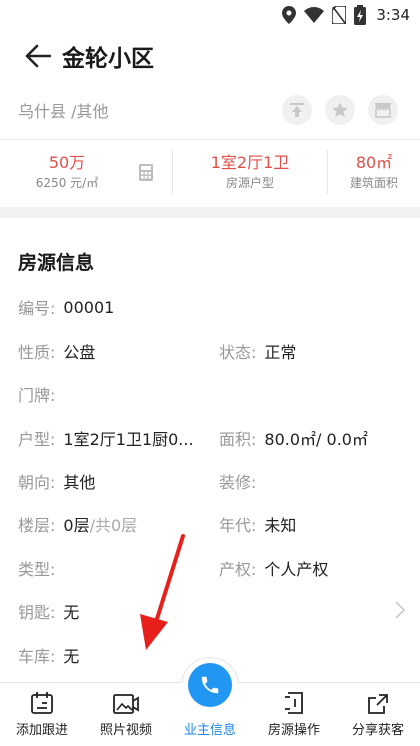 This screenshot has width=420, height=746. I want to click on status-field: 状态: 正常, so click(257, 351).